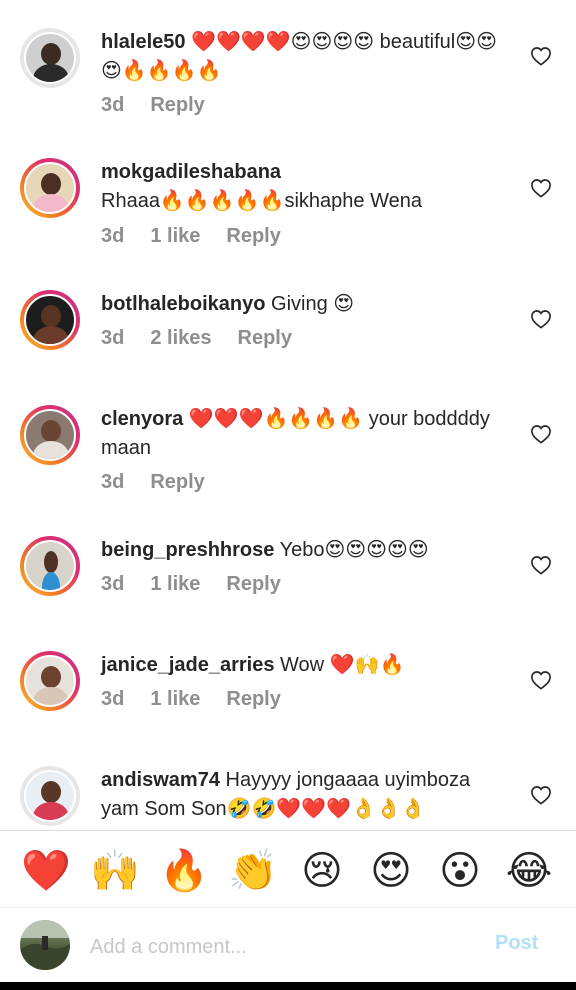  Describe the element at coordinates (187, 550) in the screenshot. I see `comment-username: being_preshhrose` at that location.